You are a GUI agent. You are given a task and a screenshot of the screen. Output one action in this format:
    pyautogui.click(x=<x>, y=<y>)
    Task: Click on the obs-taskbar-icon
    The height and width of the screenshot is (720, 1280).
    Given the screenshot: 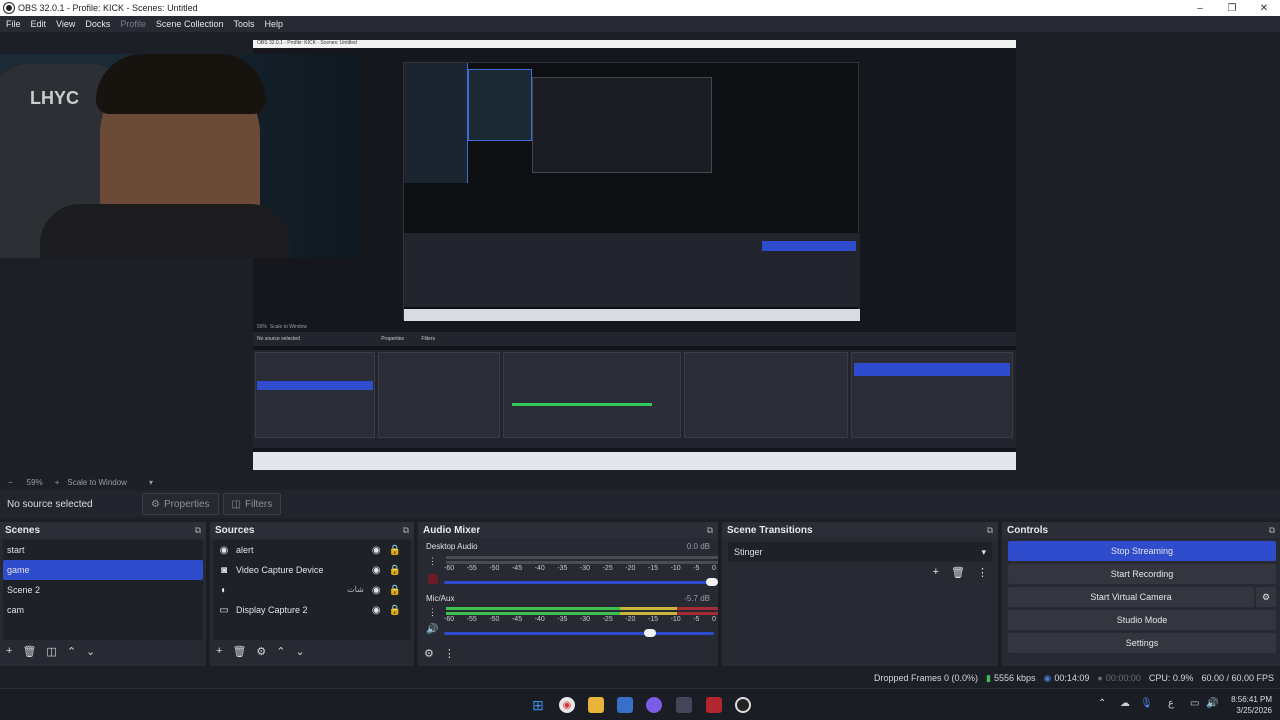 What is the action you would take?
    pyautogui.click(x=743, y=705)
    